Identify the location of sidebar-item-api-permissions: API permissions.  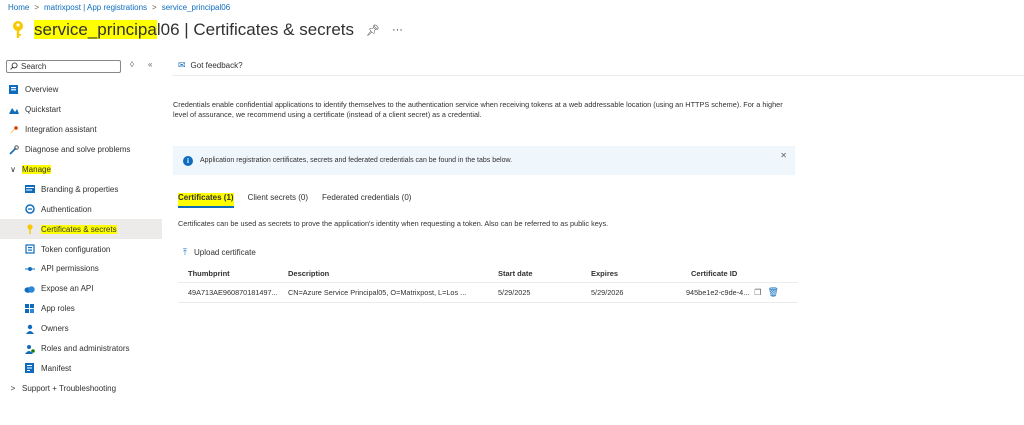
(81, 269).